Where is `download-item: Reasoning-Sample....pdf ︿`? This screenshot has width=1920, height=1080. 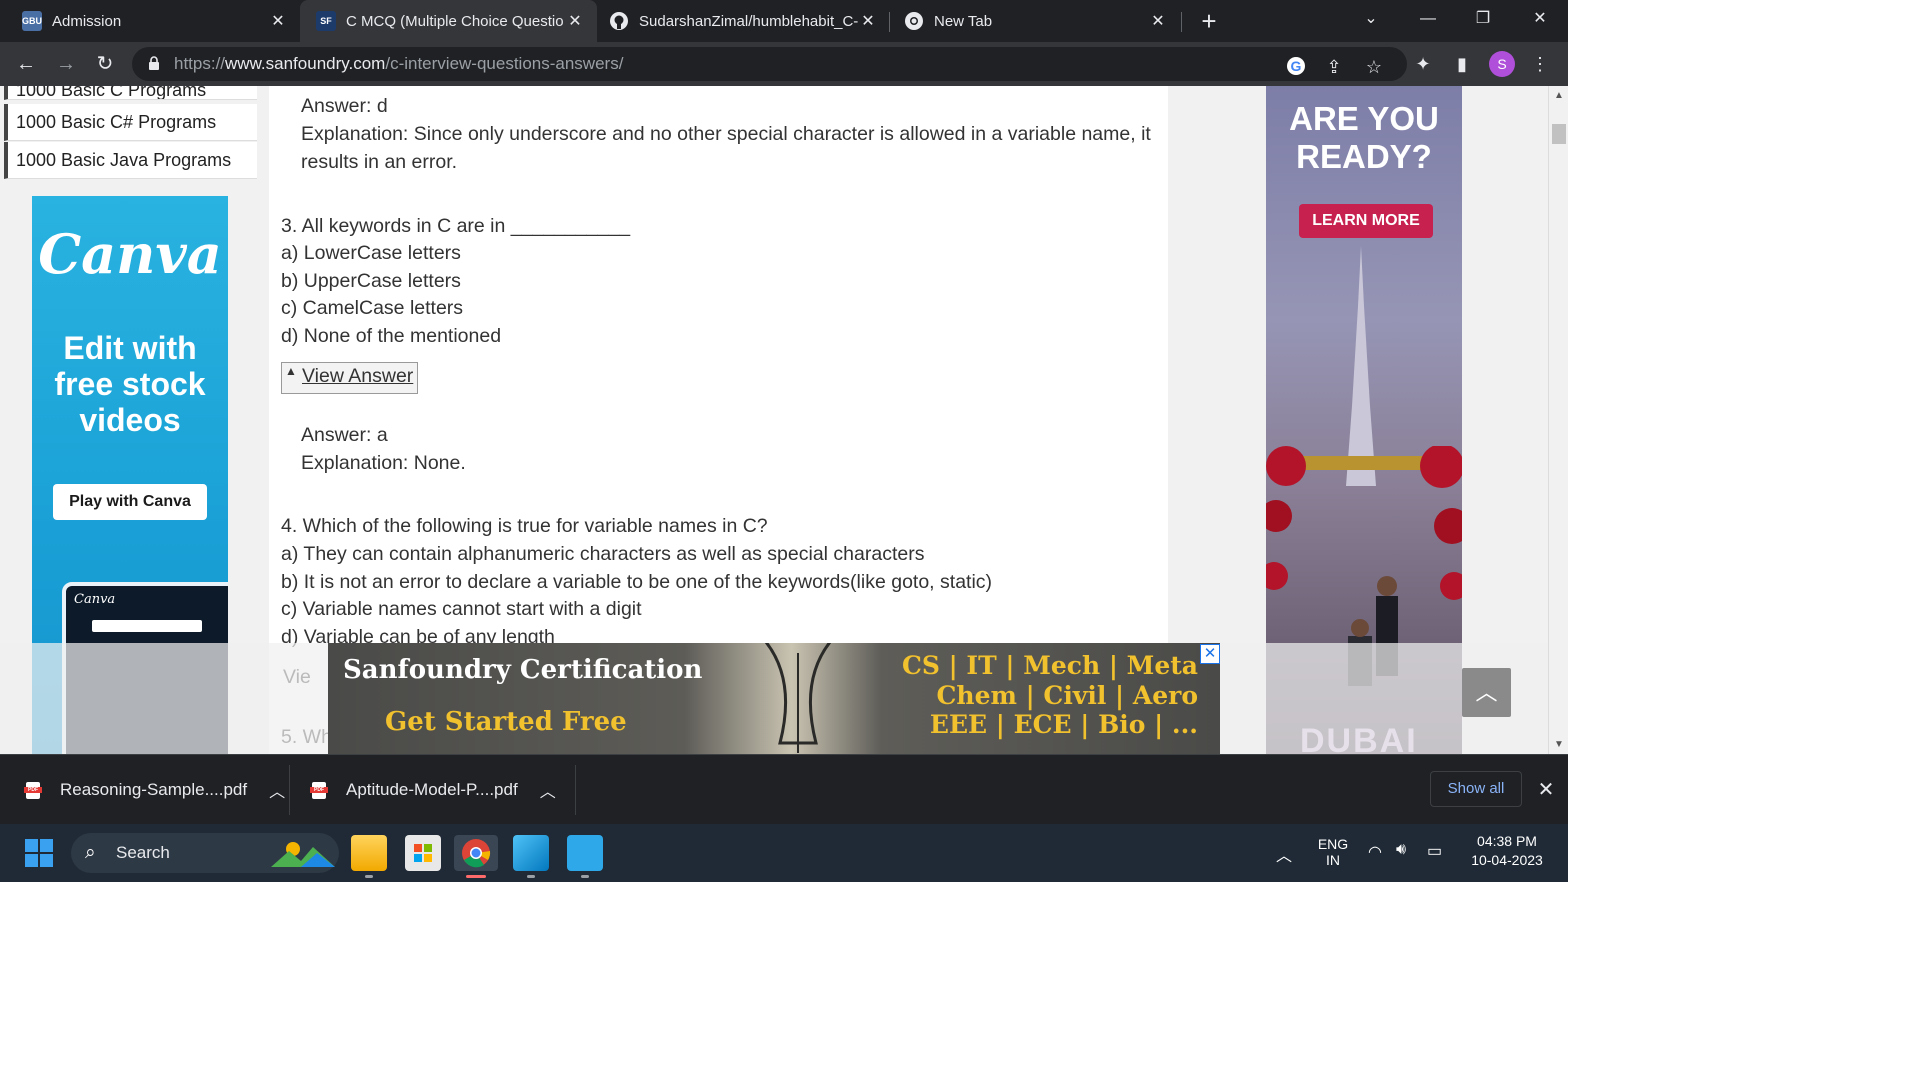
download-item: Reasoning-Sample....pdf ︿ is located at coordinates (154, 790).